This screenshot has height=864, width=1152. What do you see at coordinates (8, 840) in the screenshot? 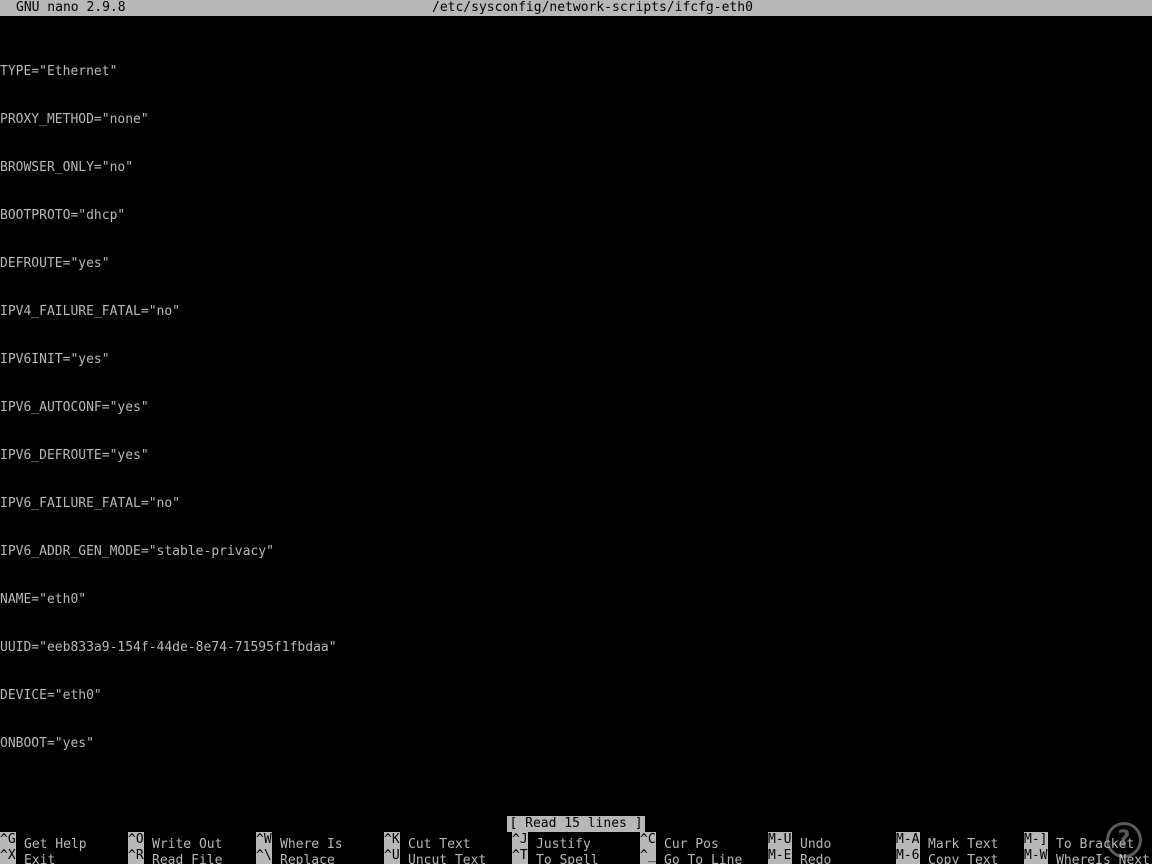
I see `shortcut-key: ^G` at bounding box center [8, 840].